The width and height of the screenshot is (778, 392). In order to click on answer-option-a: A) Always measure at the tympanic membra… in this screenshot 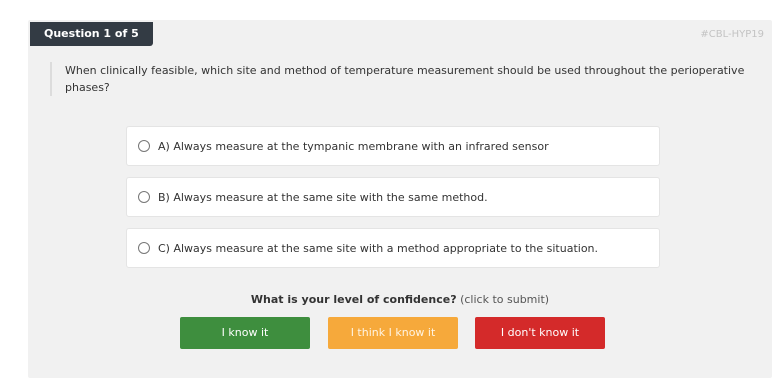, I will do `click(393, 146)`.